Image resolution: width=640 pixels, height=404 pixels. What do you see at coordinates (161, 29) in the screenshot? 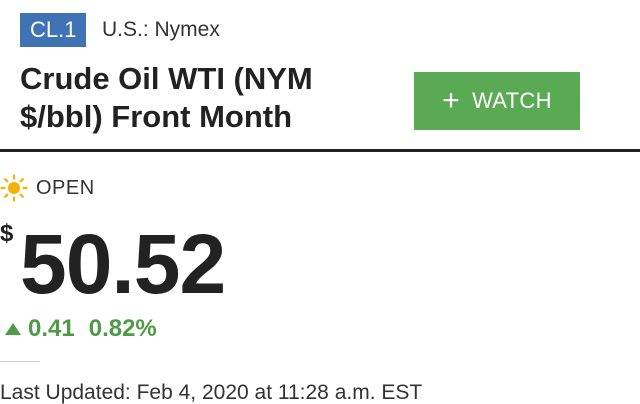
I see `exchange-label: U.S.: Nymex` at bounding box center [161, 29].